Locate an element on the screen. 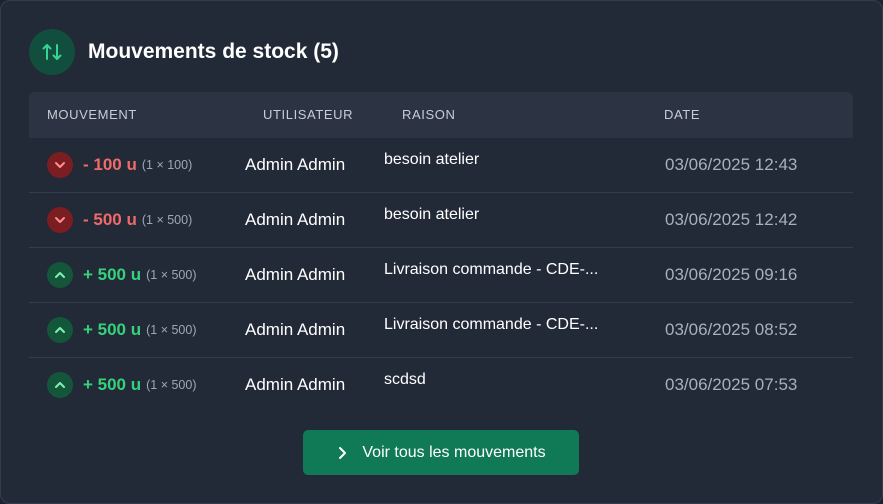 Image resolution: width=883 pixels, height=504 pixels. movement-detail: (1 × 100) is located at coordinates (167, 165).